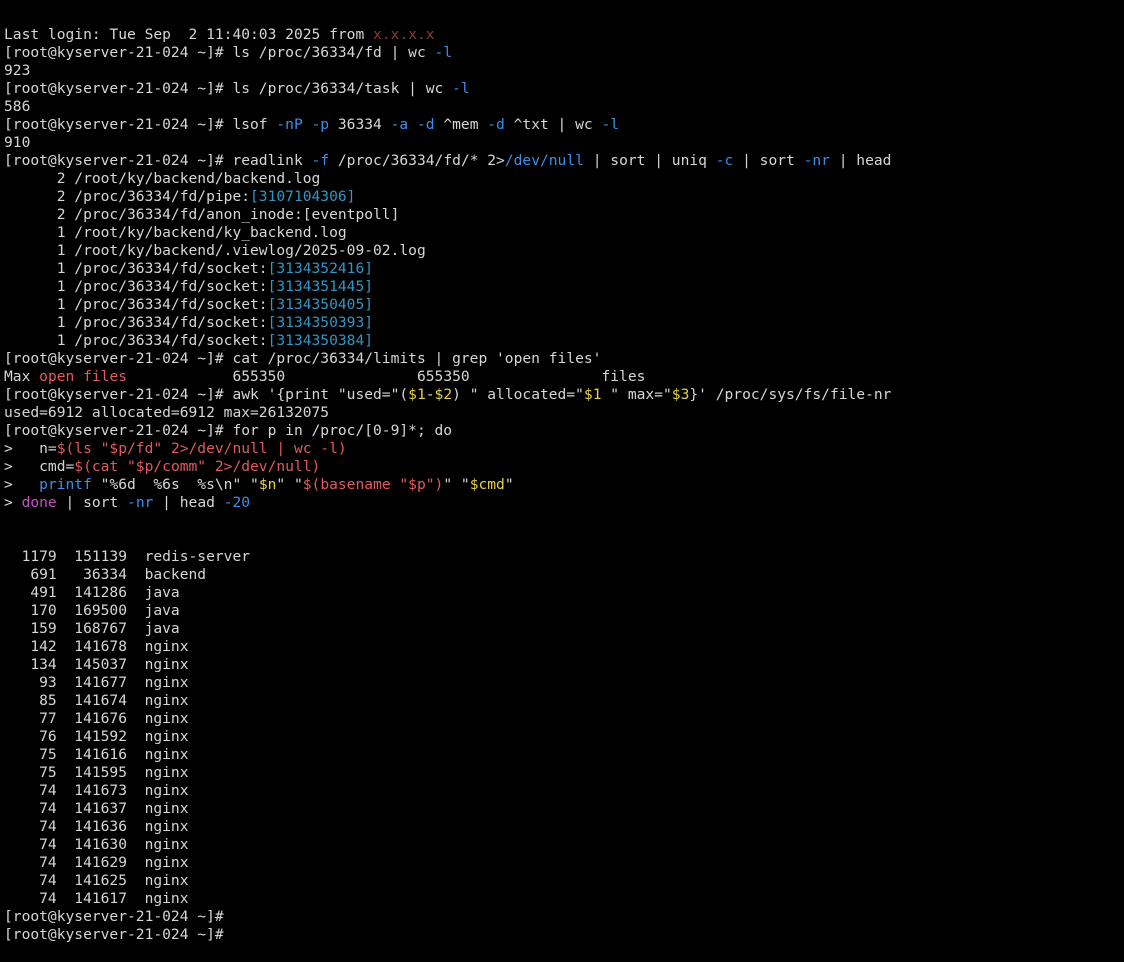  I want to click on terminal-text-segment: 655350 655350 files, so click(386, 376).